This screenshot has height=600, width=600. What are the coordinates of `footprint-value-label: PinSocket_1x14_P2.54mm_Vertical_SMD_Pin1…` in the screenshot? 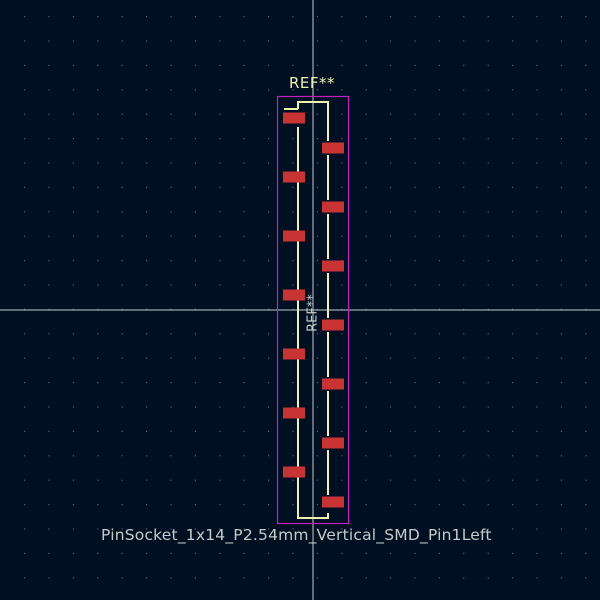 It's located at (296, 535).